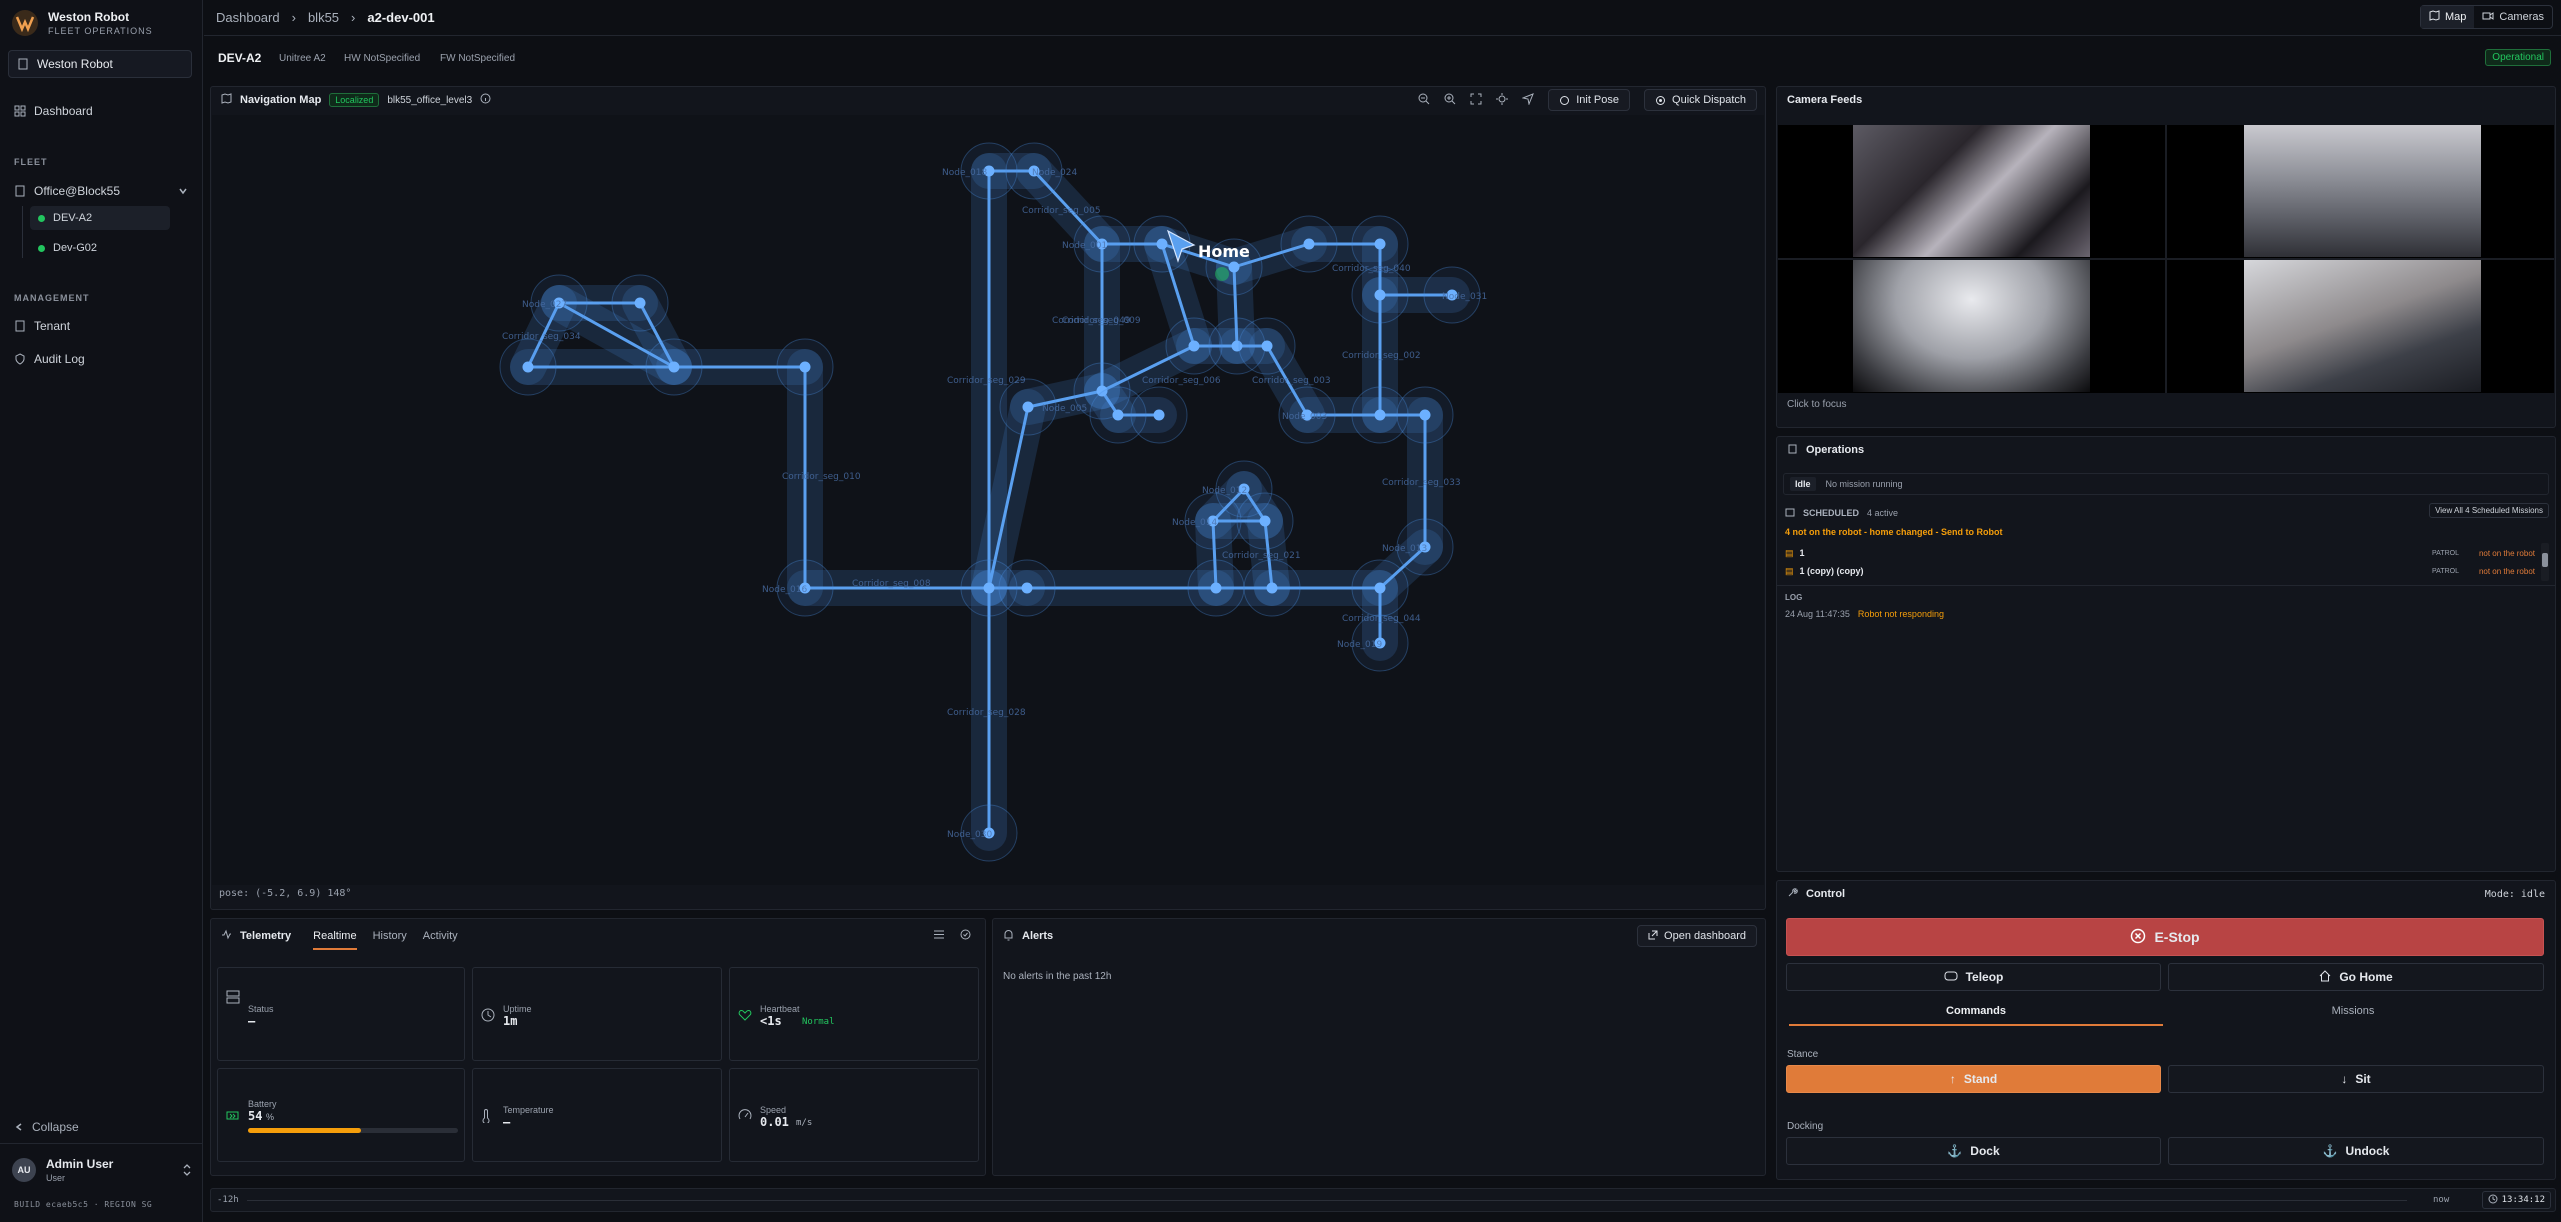 This screenshot has width=2561, height=1222. I want to click on teleop-label: Teleop, so click(1984, 977).